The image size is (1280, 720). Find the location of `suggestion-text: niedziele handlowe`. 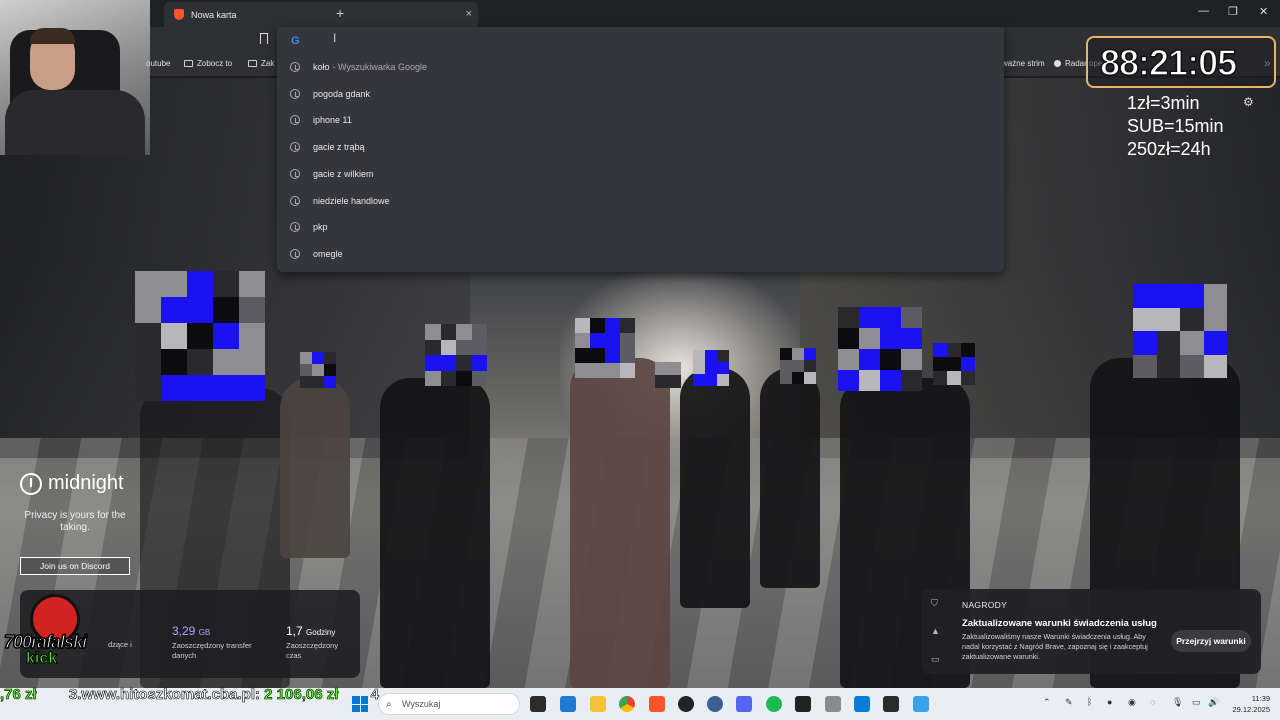

suggestion-text: niedziele handlowe is located at coordinates (351, 200).